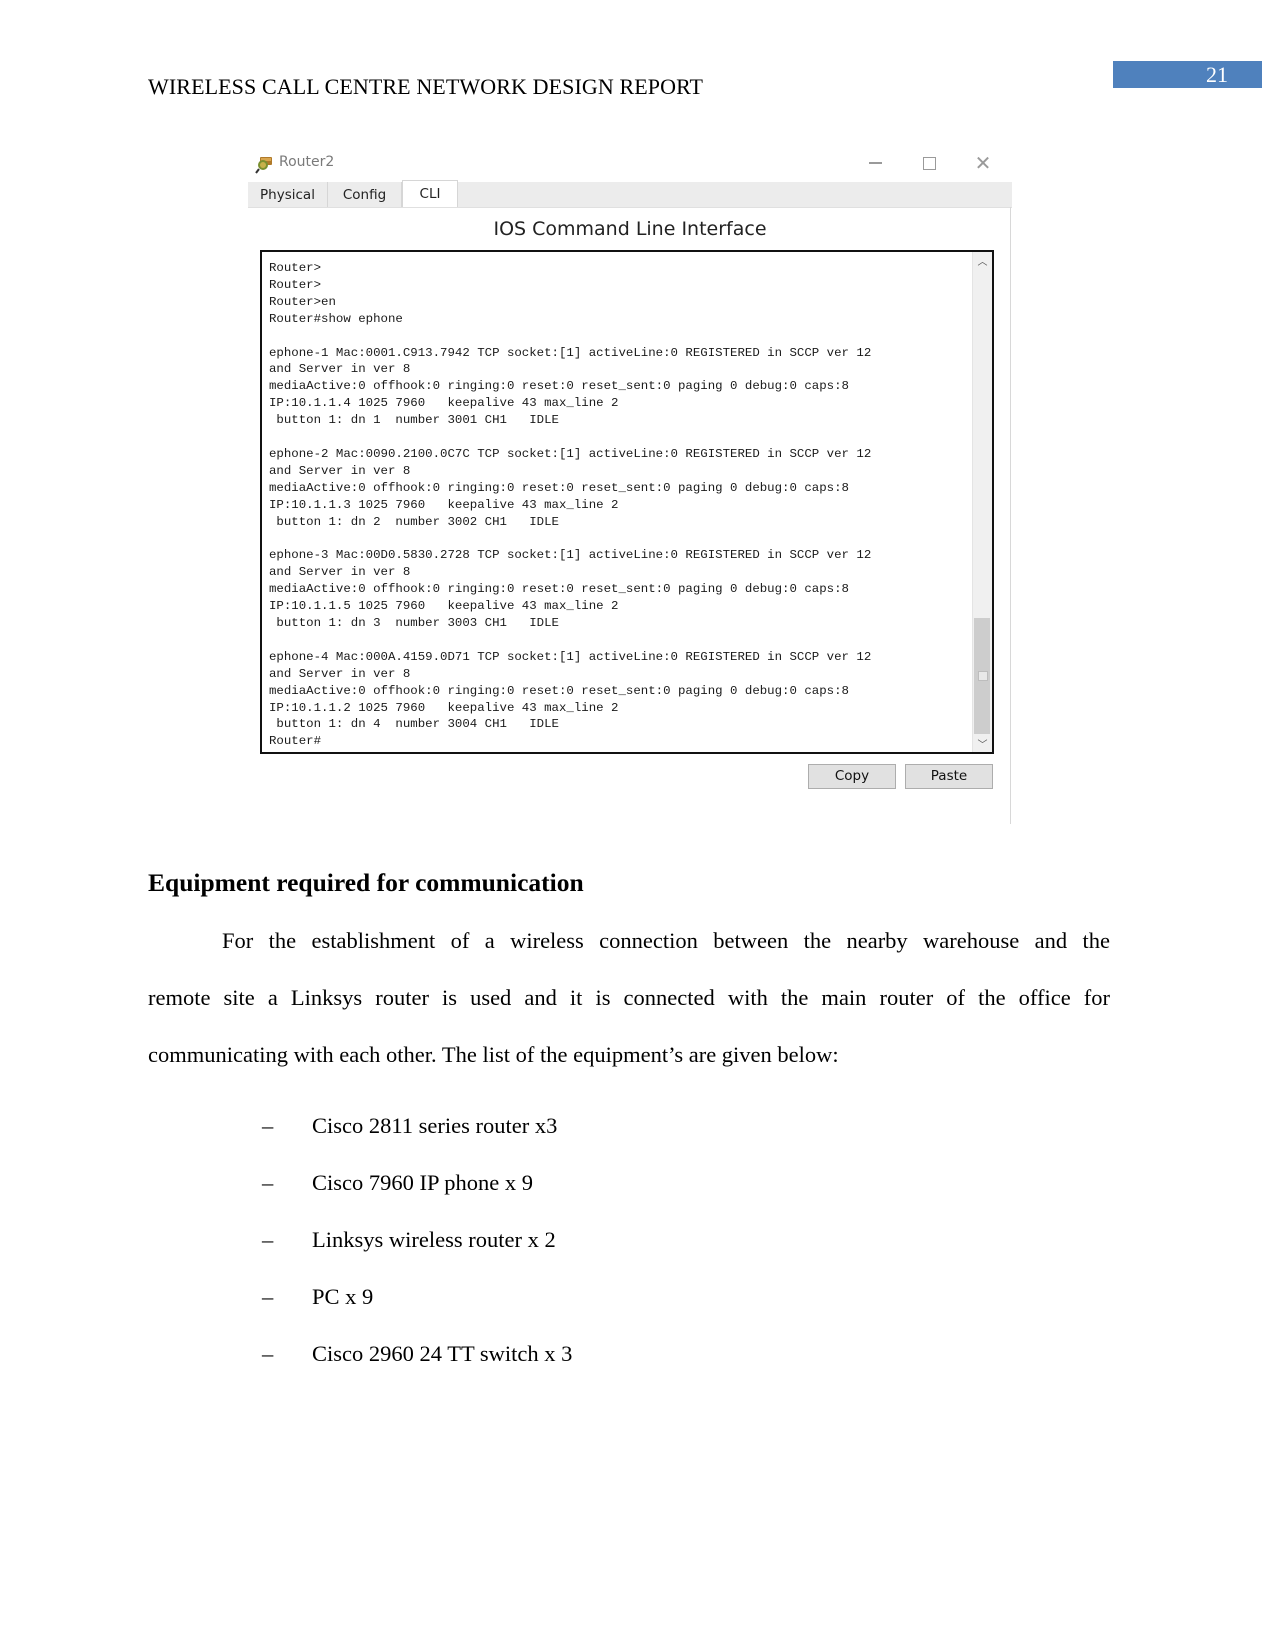 The width and height of the screenshot is (1275, 1651). What do you see at coordinates (417, 1312) in the screenshot?
I see `list-item: – PC x 9` at bounding box center [417, 1312].